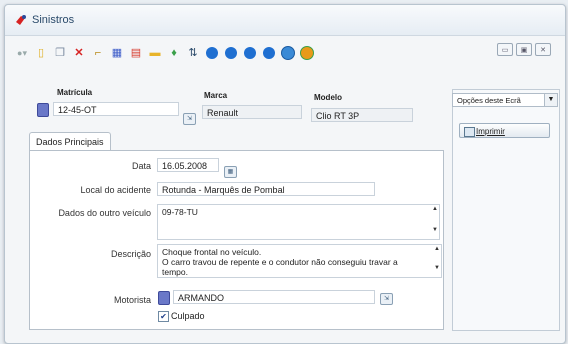  Describe the element at coordinates (490, 131) in the screenshot. I see `print-button-label: Imprimir` at that location.